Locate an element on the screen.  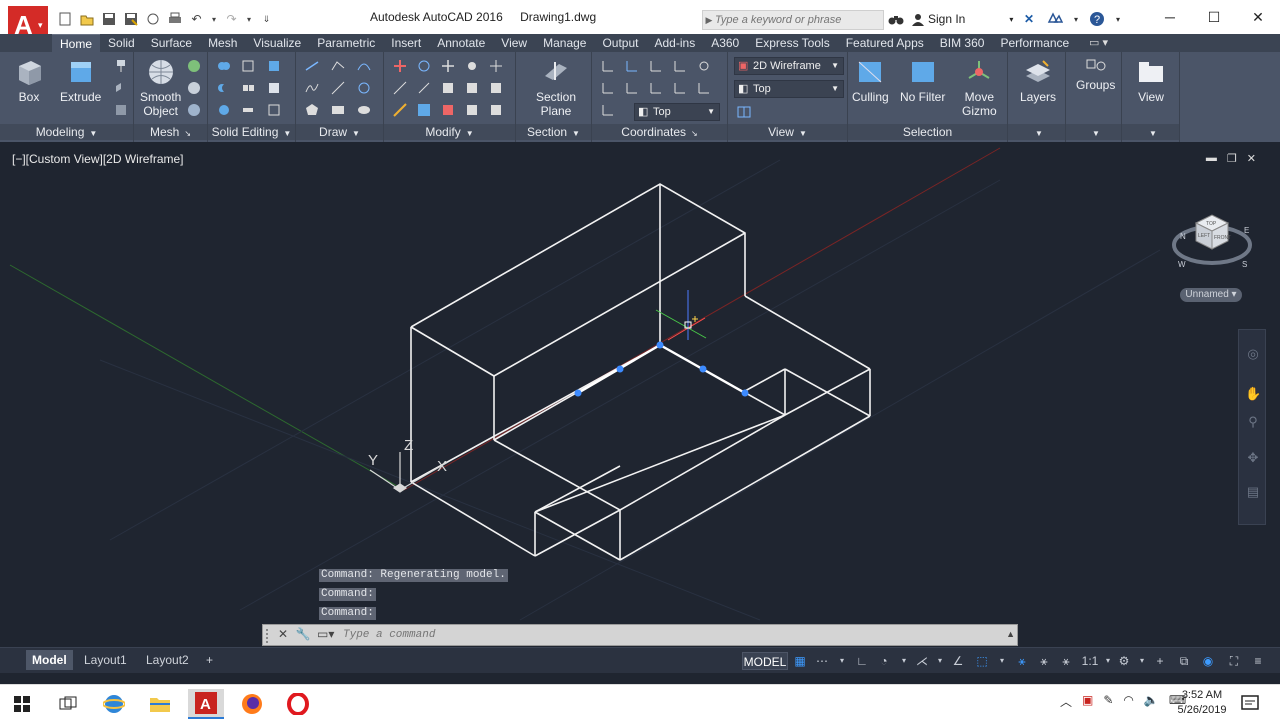
isolate-objects-icon: ⧉ is located at coordinates (1184, 661).